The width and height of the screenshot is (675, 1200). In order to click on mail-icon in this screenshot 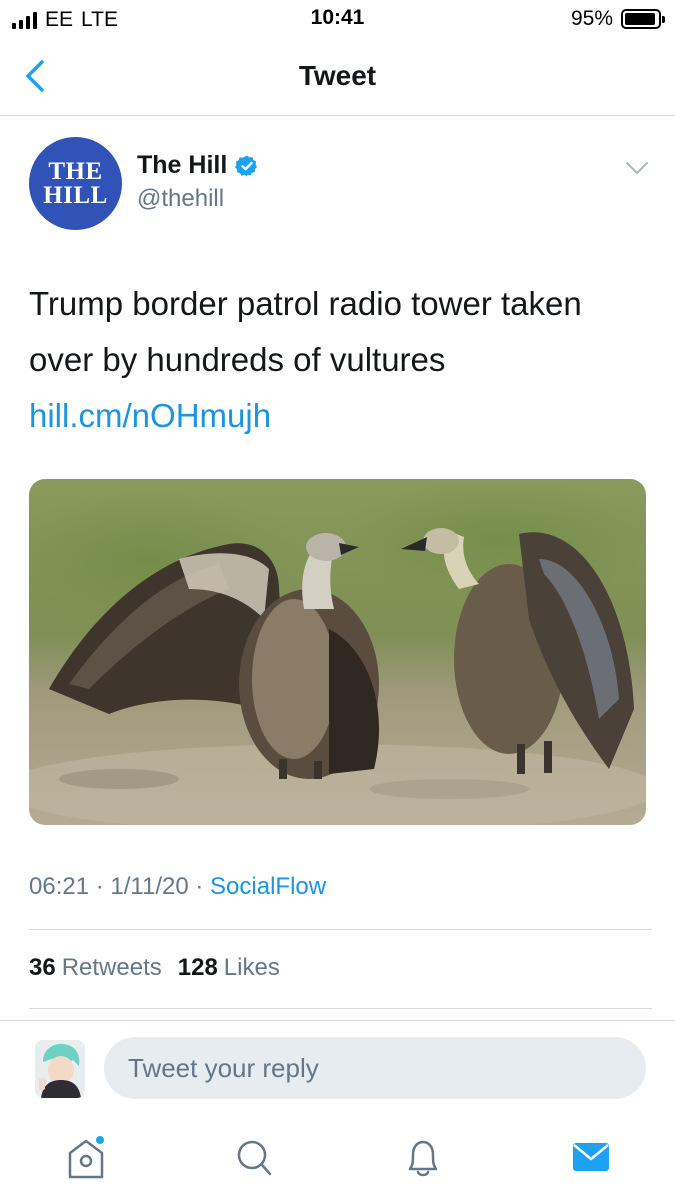, I will do `click(591, 1157)`.